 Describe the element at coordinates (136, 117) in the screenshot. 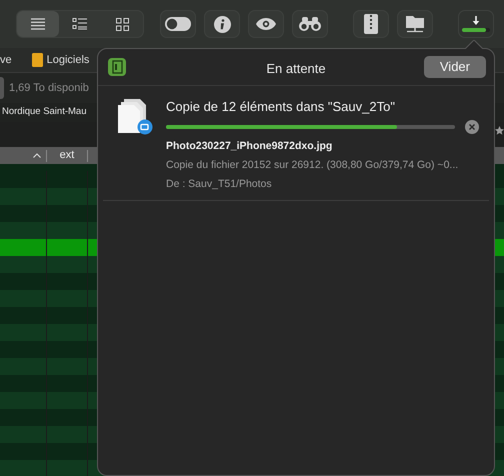

I see `copy-files-icon` at that location.